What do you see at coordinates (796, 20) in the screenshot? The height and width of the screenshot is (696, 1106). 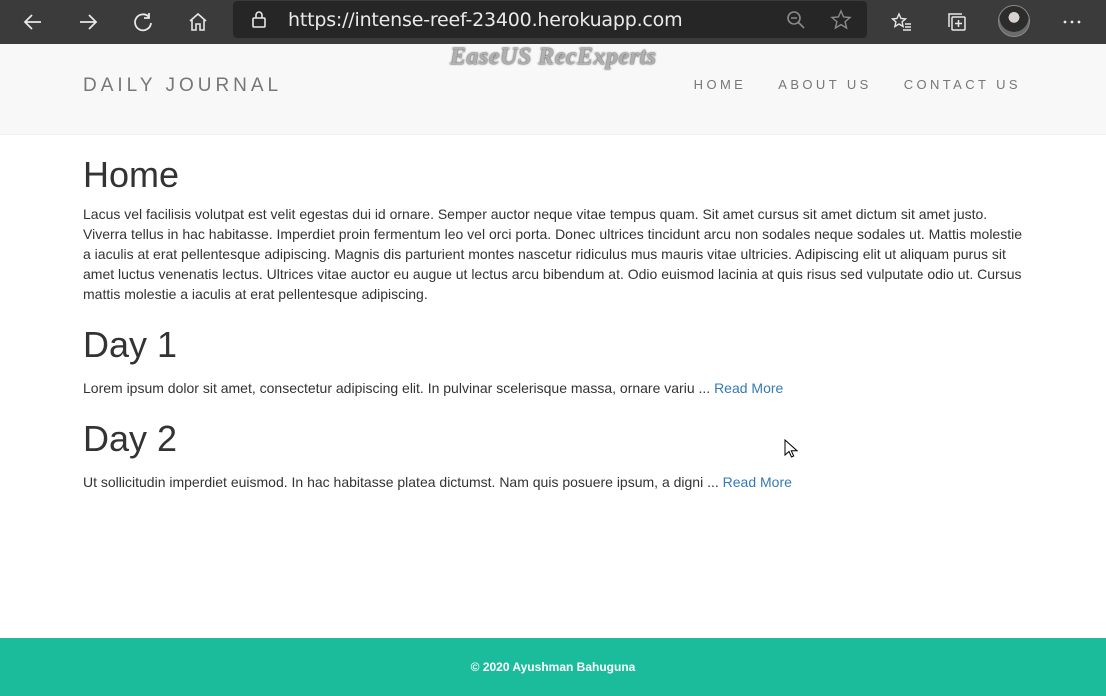 I see `zoom-icon` at bounding box center [796, 20].